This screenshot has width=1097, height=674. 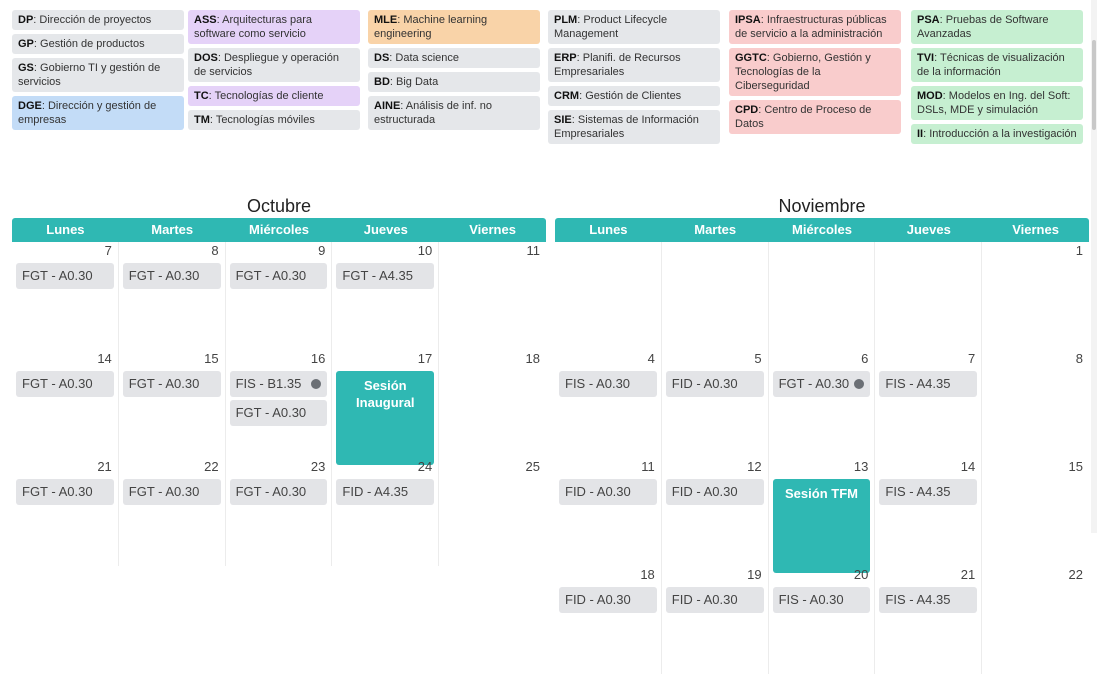 I want to click on scrollbar-thumb, so click(x=1094, y=85).